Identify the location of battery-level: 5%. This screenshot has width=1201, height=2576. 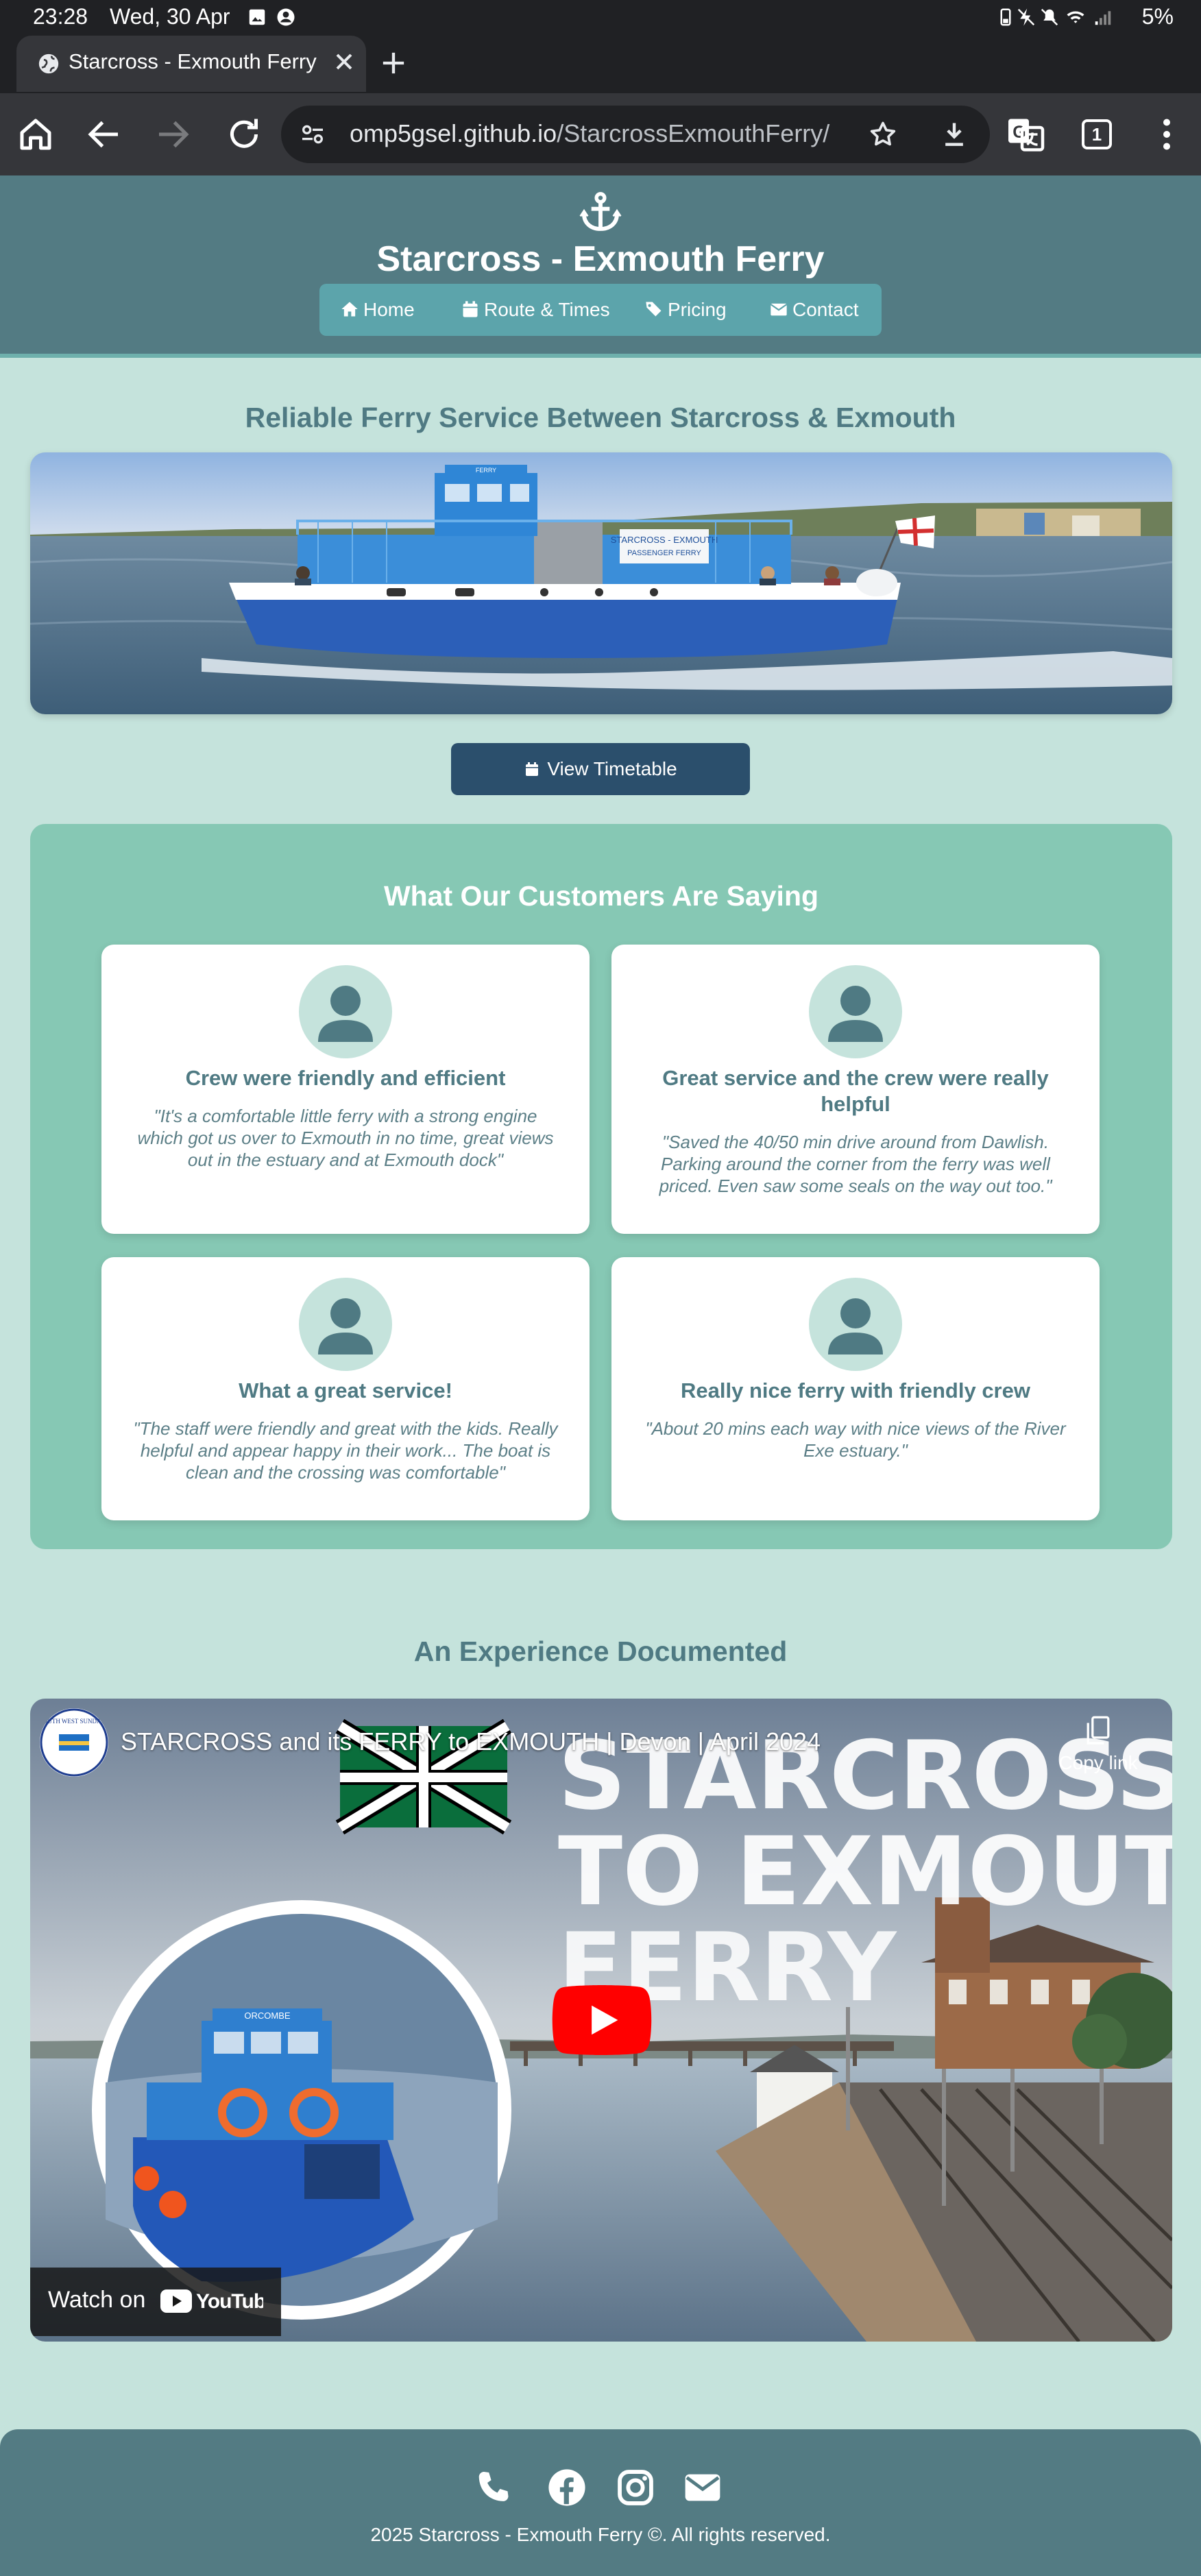
(1157, 16).